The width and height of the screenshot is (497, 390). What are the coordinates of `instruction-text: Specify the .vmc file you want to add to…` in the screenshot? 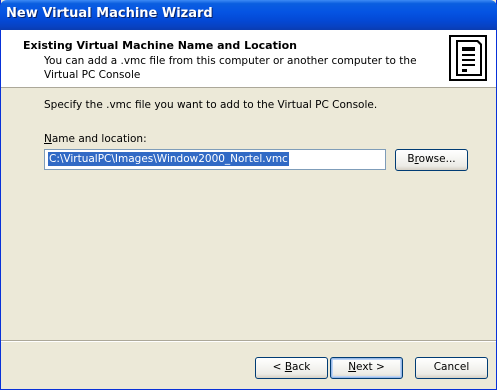 It's located at (211, 105).